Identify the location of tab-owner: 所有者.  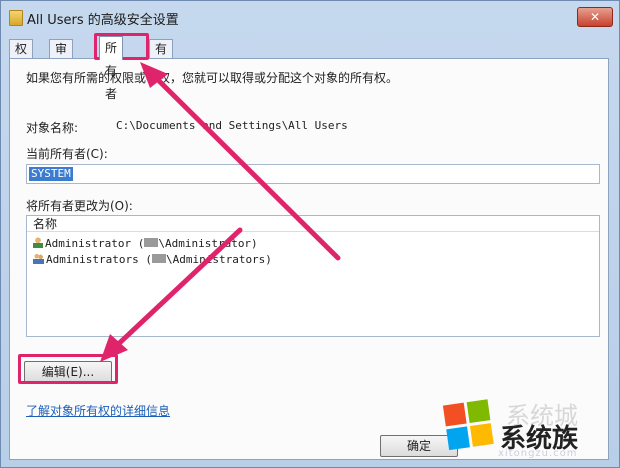
(111, 68).